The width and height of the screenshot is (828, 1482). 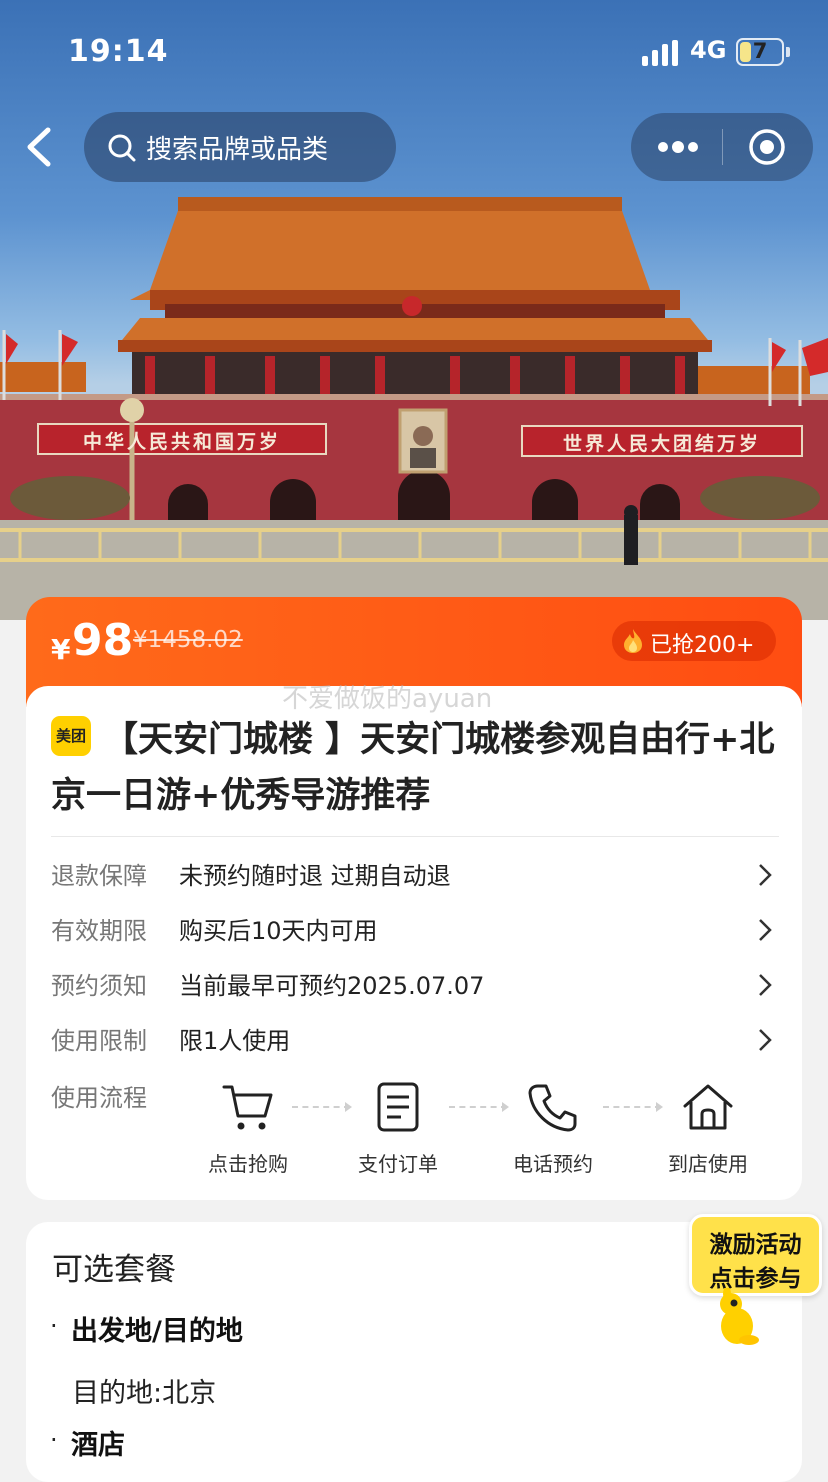 I want to click on signal-icon, so click(x=660, y=53).